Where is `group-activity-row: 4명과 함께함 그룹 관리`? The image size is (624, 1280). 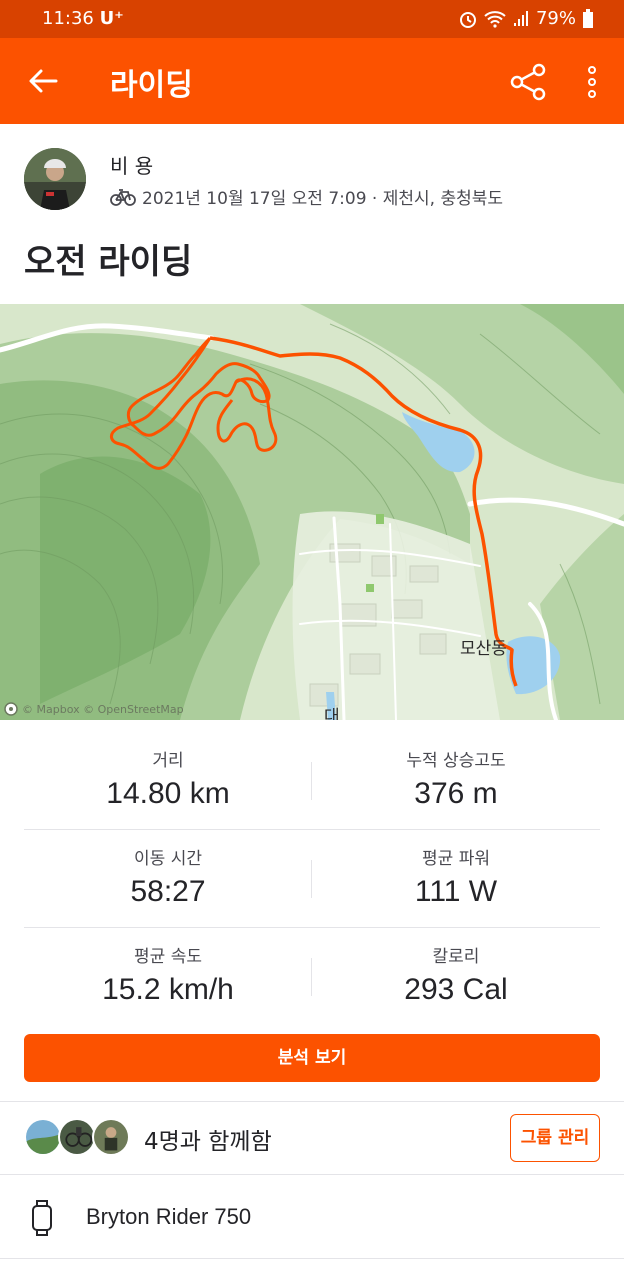
group-activity-row: 4명과 함께함 그룹 관리 is located at coordinates (312, 1138).